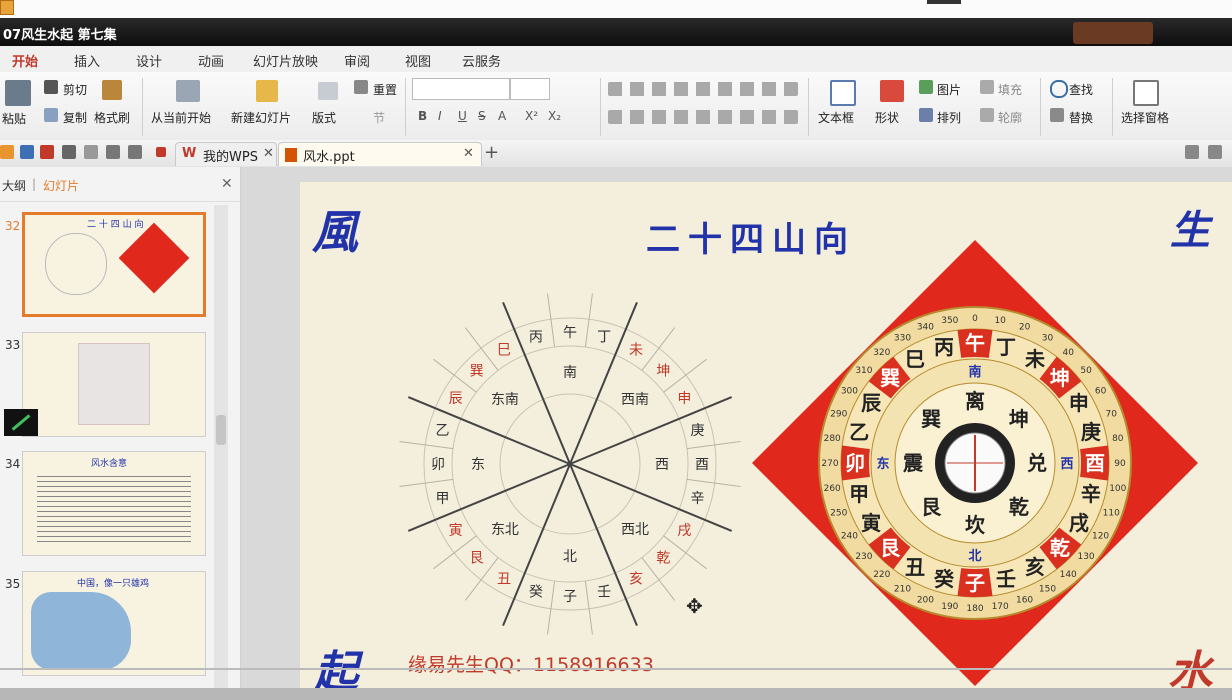 This screenshot has width=1232, height=700. I want to click on tab-slideshow: 幻灯片放映, so click(285, 60).